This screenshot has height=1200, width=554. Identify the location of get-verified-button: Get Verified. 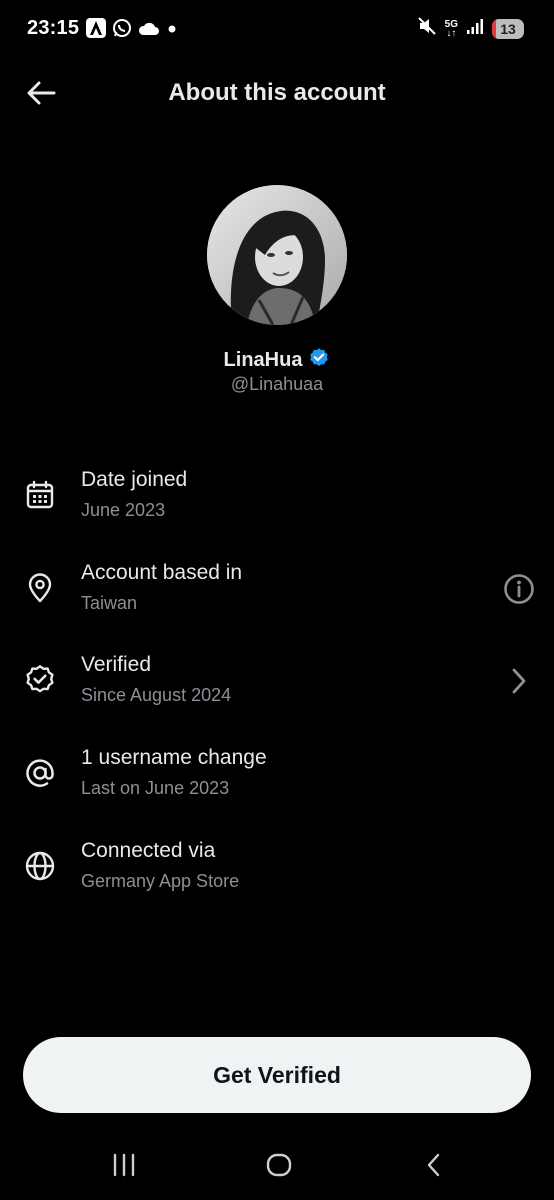
(277, 1075).